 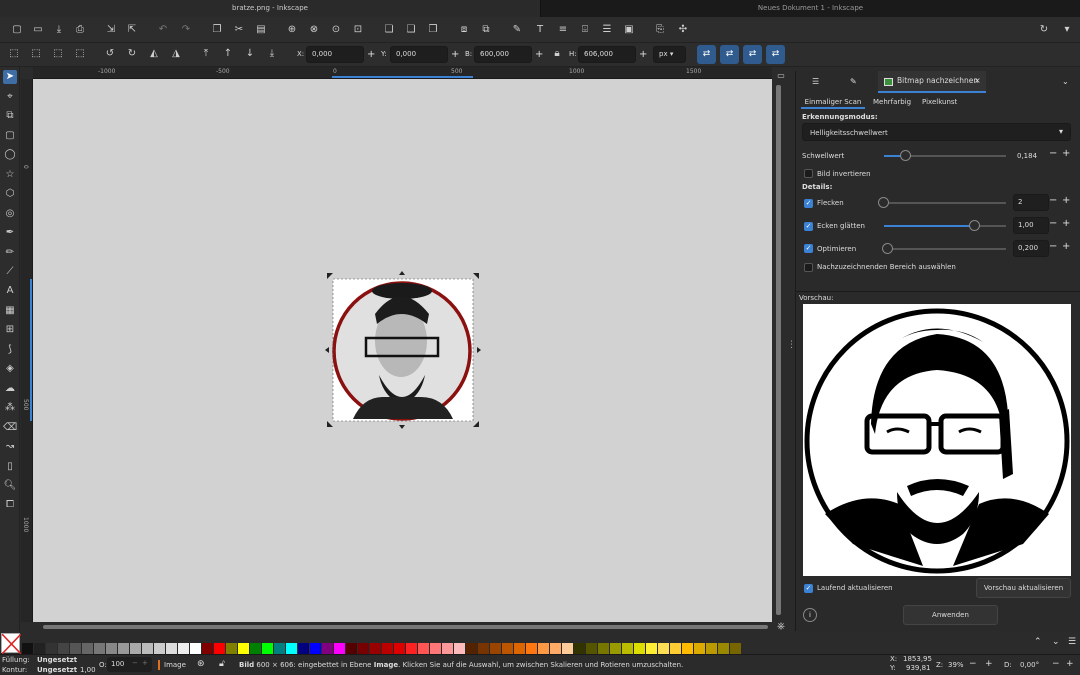 What do you see at coordinates (1067, 30) in the screenshot?
I see `toolbar-menu-icon: ▾` at bounding box center [1067, 30].